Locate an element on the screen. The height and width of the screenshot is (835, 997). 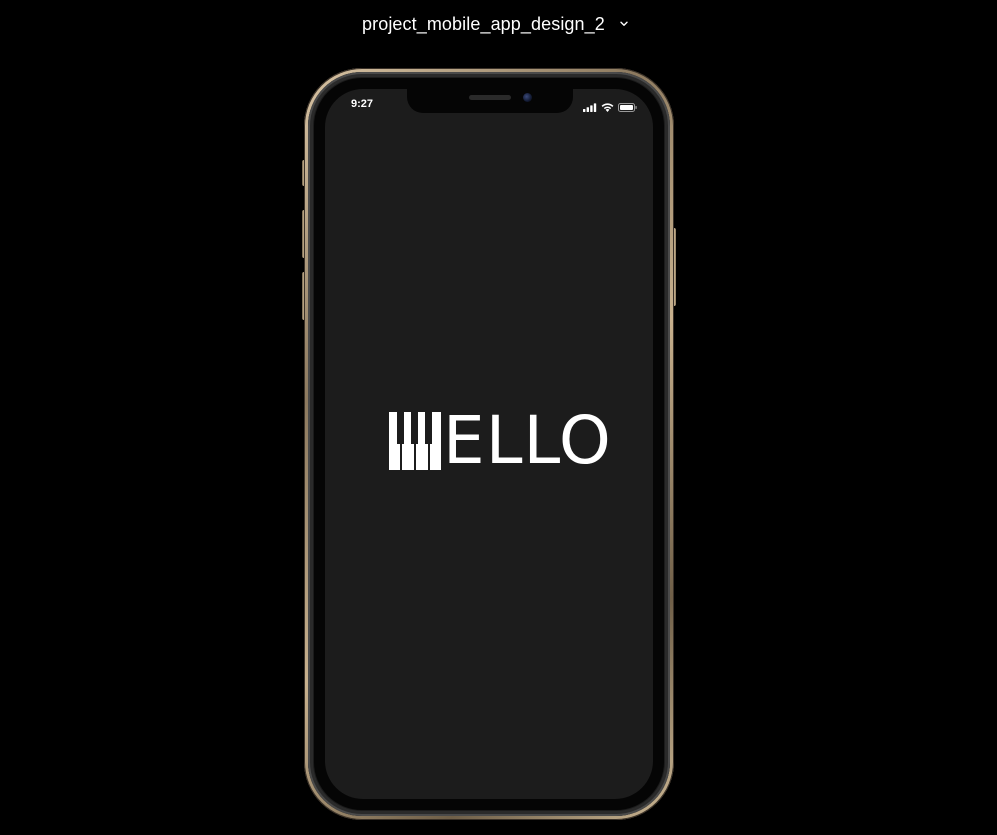
notch is located at coordinates (490, 101).